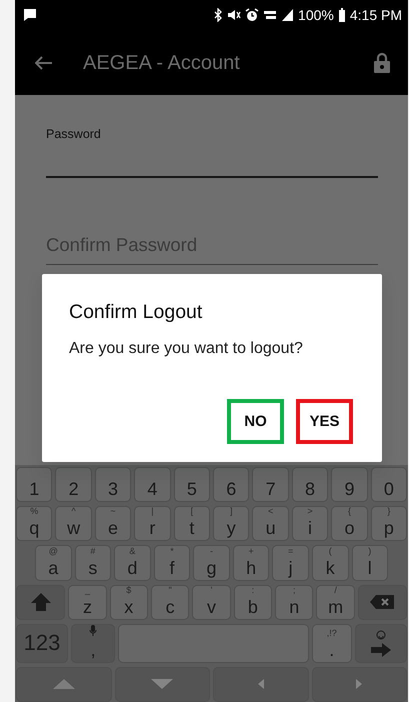  I want to click on keyboard-key: 8, so click(310, 484).